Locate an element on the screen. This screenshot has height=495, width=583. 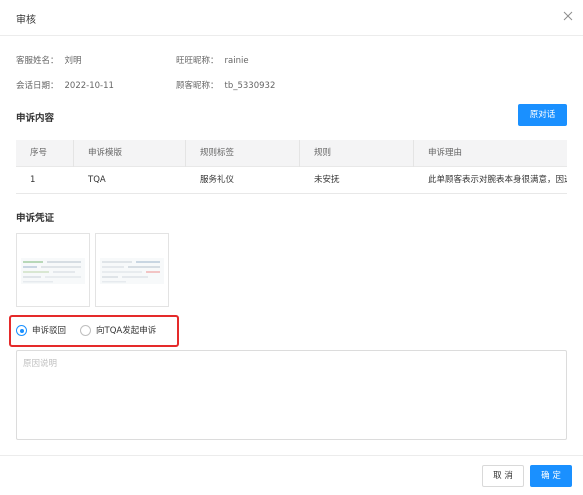
footer-divider is located at coordinates (291, 455).